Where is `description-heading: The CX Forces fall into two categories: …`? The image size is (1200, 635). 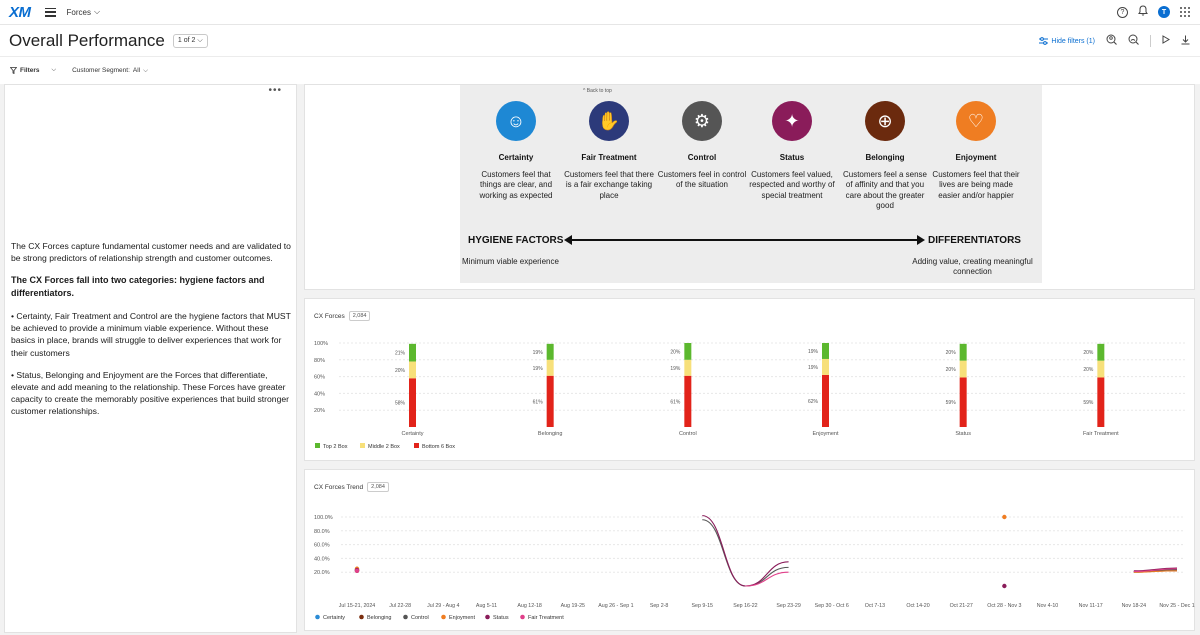 description-heading: The CX Forces fall into two categories: … is located at coordinates (138, 287).